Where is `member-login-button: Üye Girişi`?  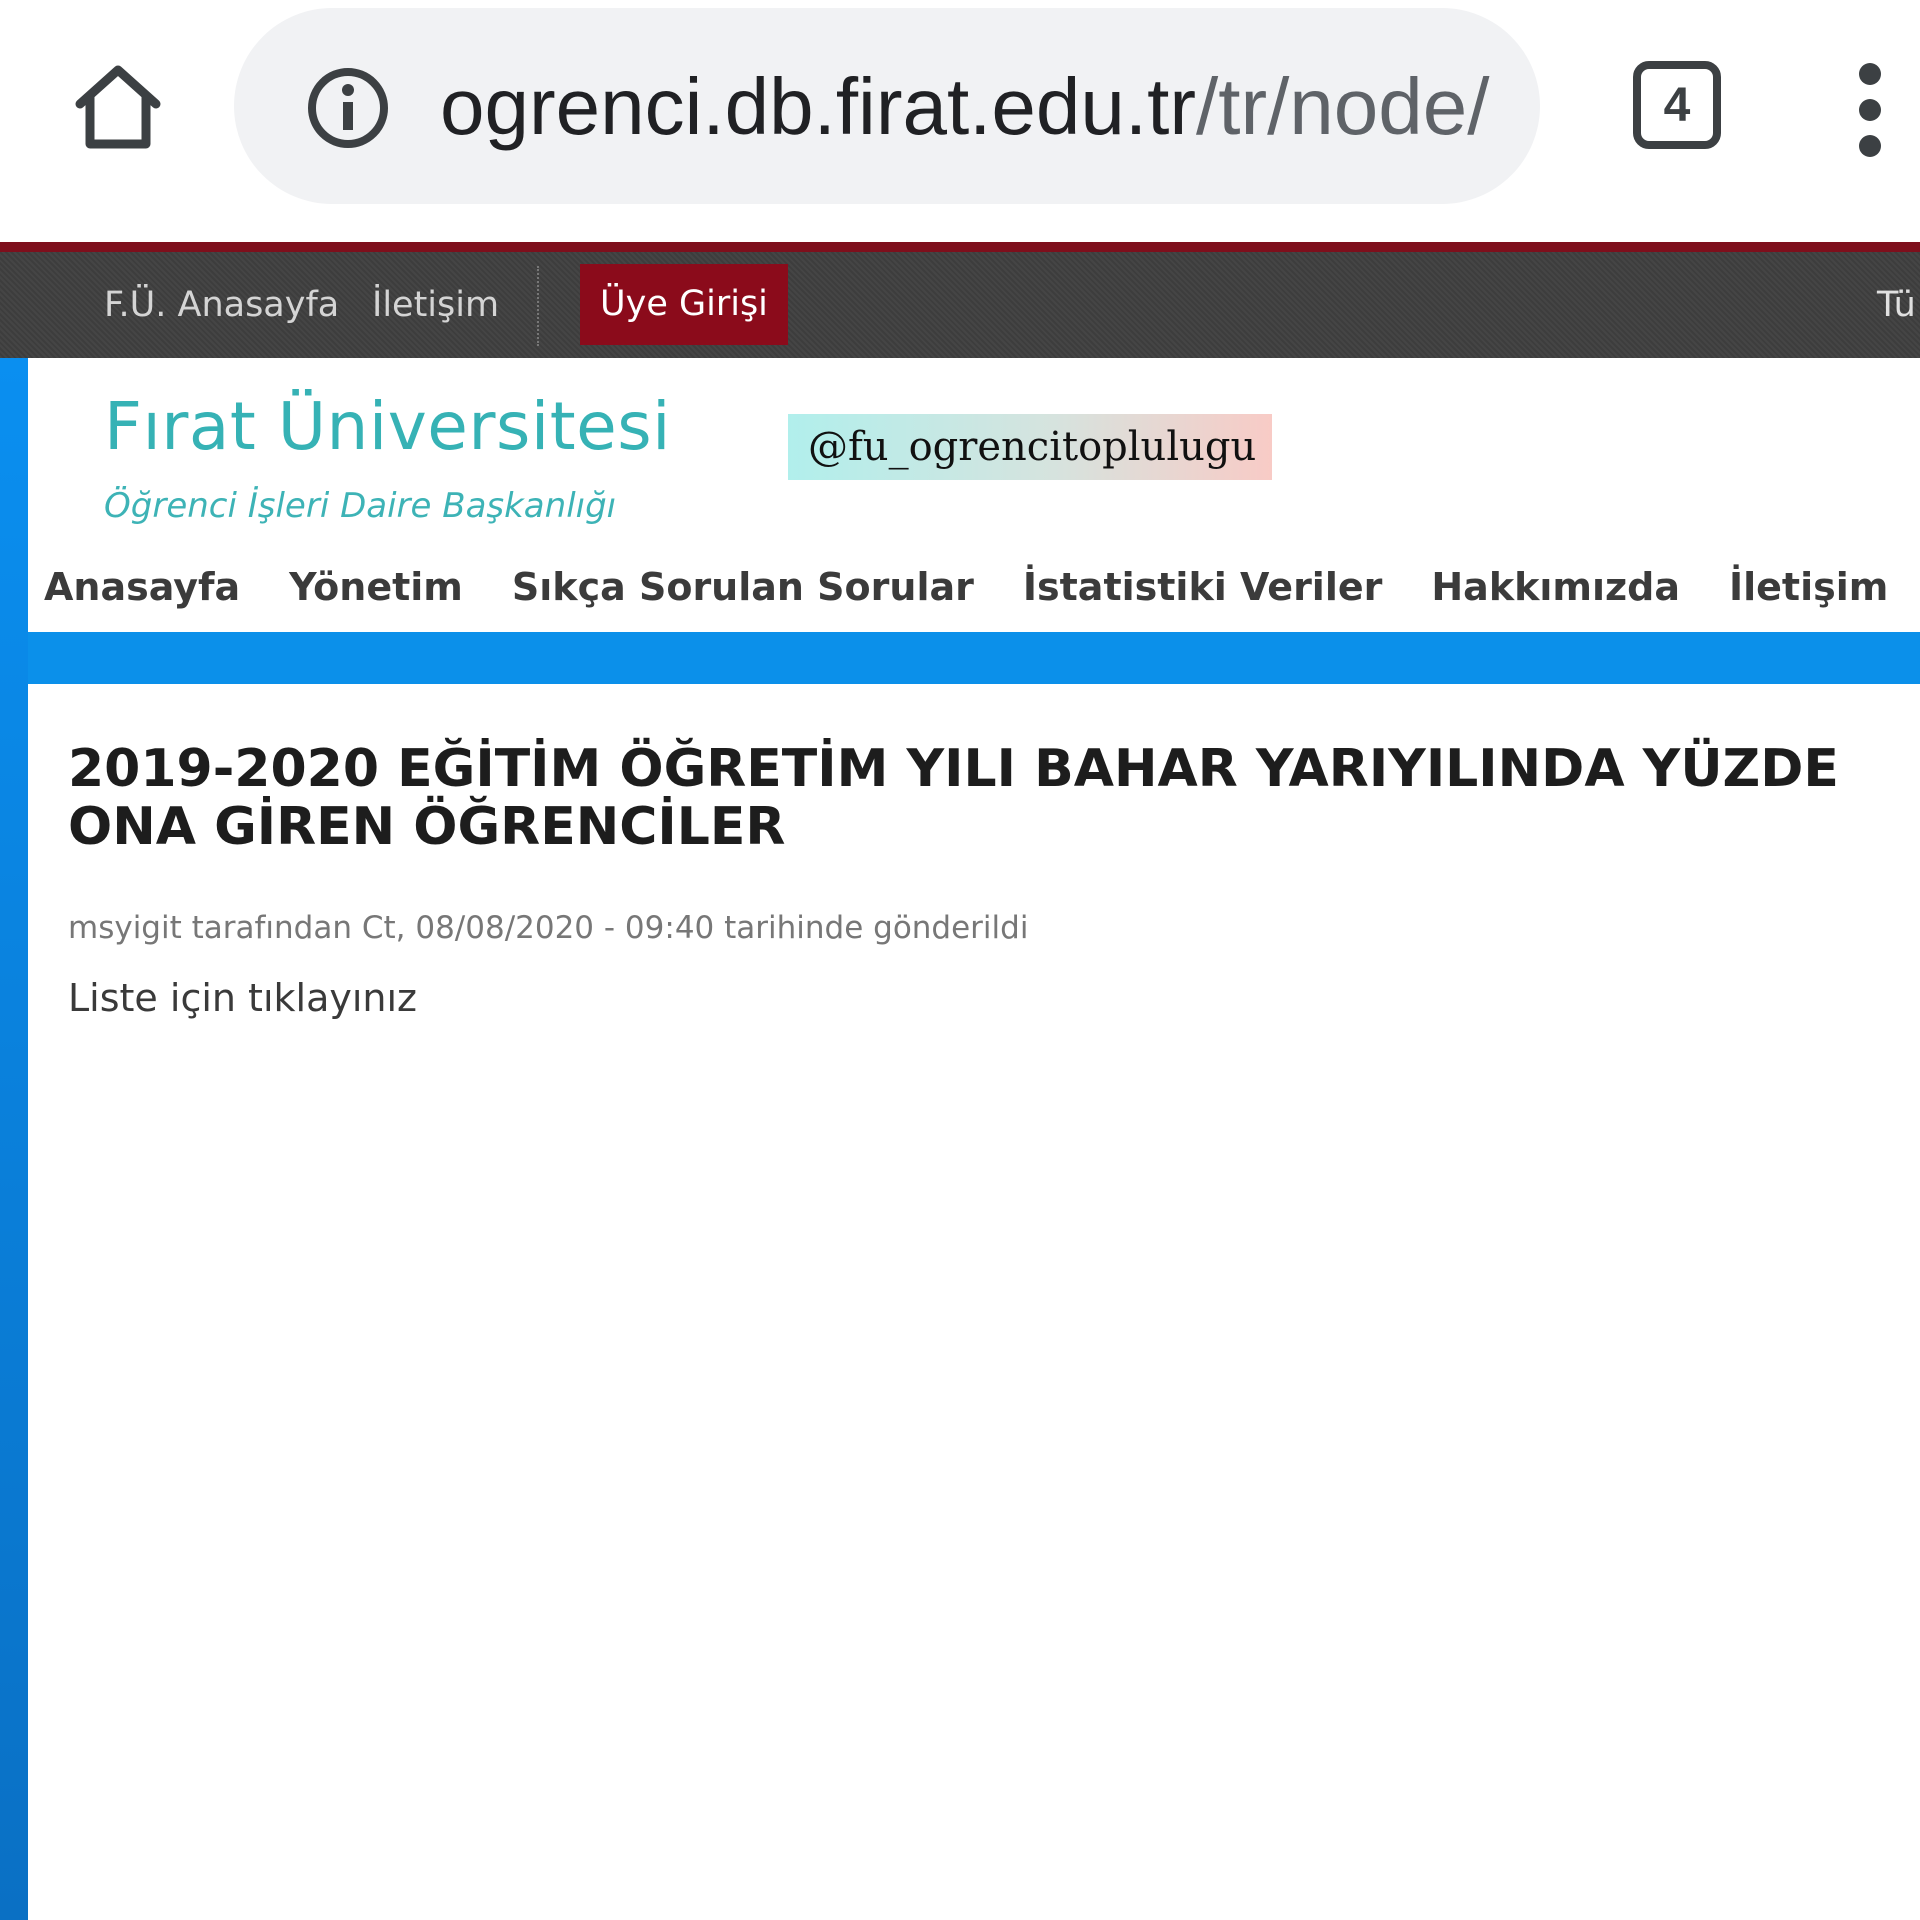
member-login-button: Üye Girişi is located at coordinates (684, 304).